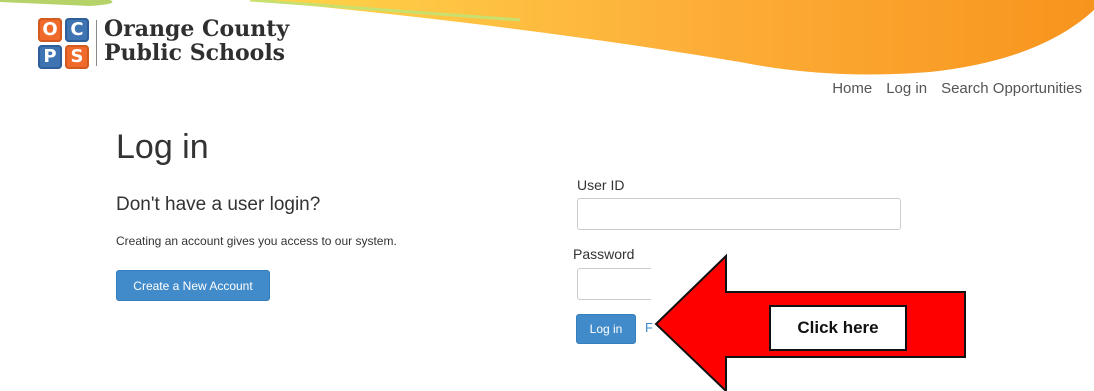 This screenshot has width=1094, height=391. What do you see at coordinates (193, 285) in the screenshot?
I see `create-account-button: Create a New Account` at bounding box center [193, 285].